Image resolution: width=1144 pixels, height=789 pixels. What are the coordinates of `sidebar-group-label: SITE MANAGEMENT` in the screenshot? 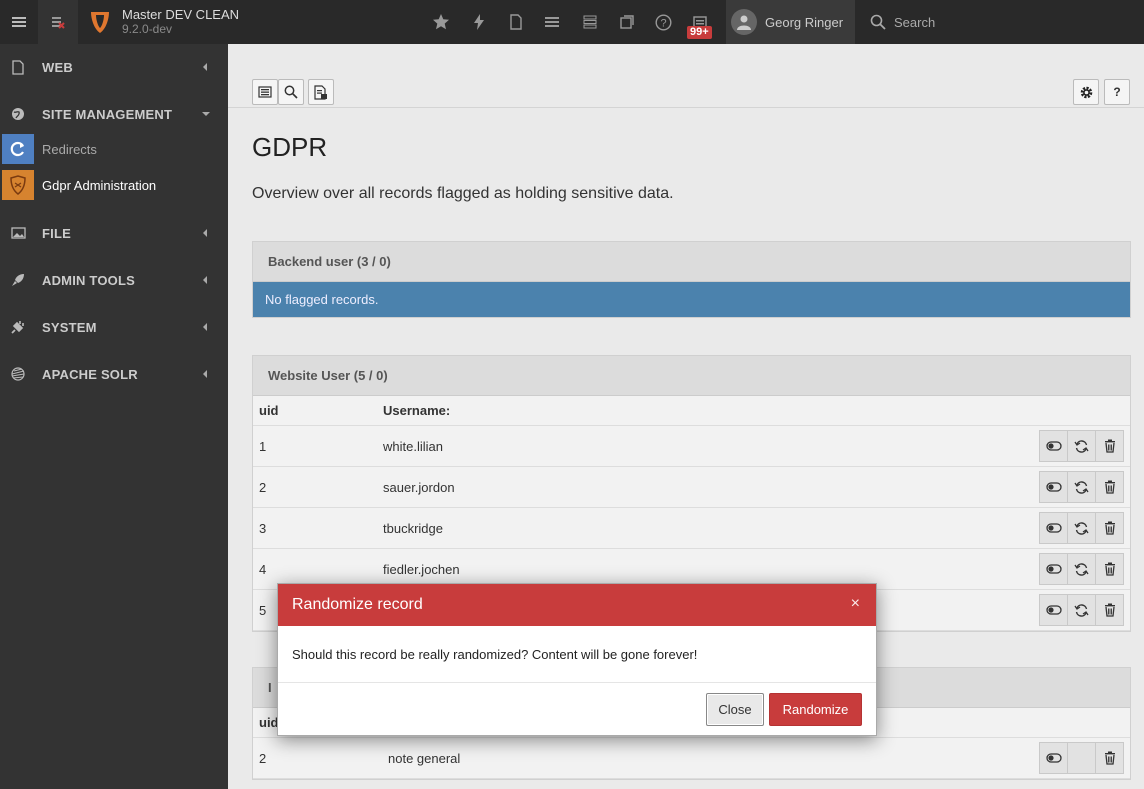 It's located at (107, 114).